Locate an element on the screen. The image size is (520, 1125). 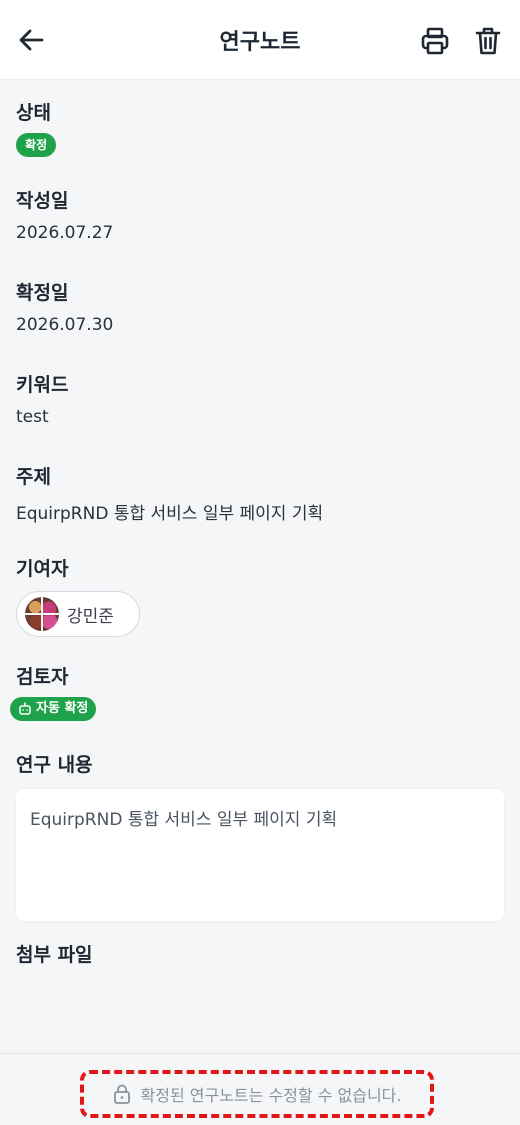
contributor-chip: 강민준 is located at coordinates (78, 614).